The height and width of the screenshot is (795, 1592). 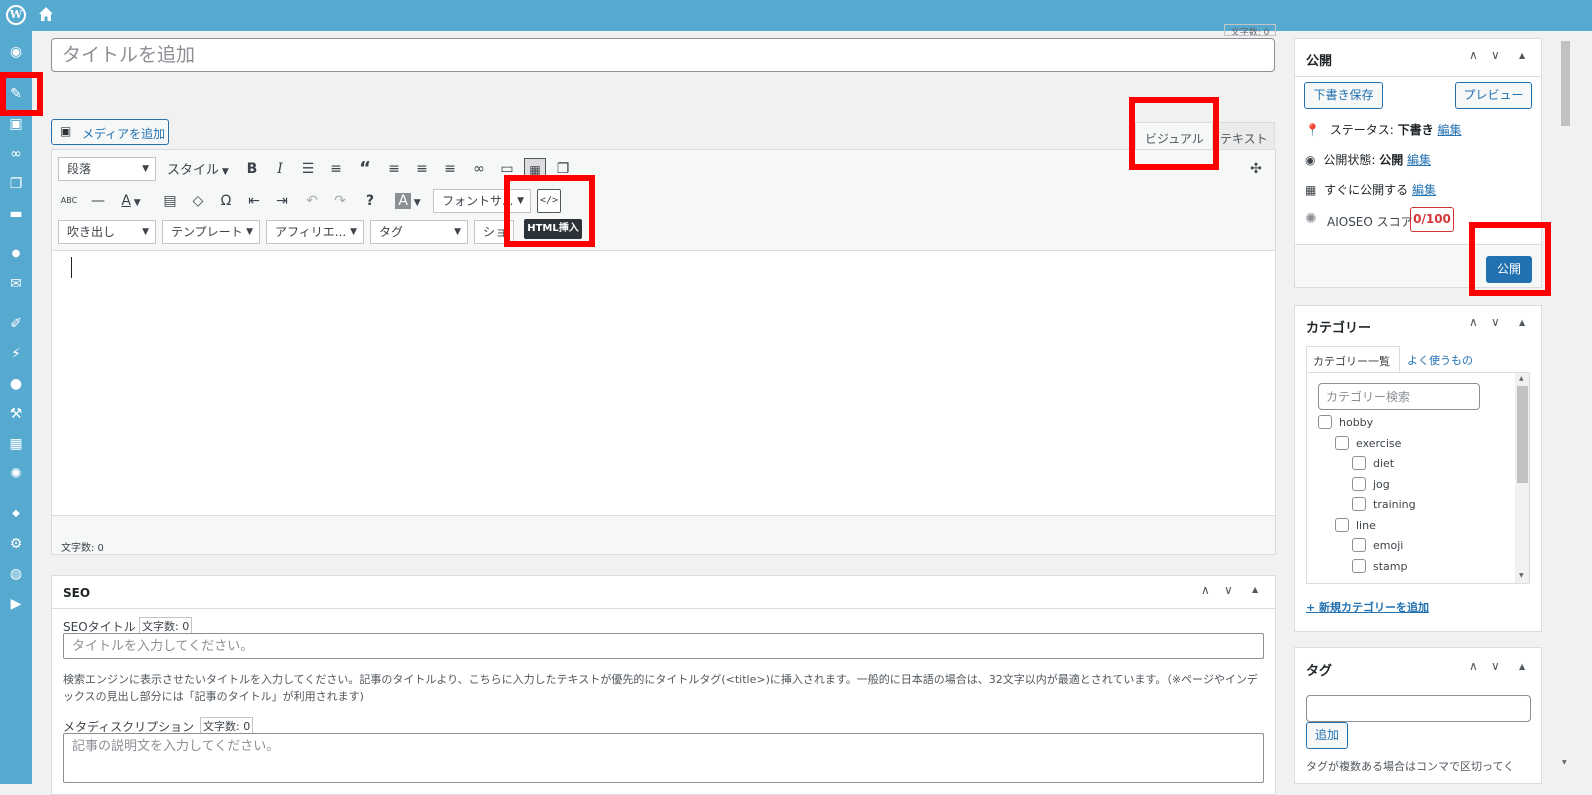 I want to click on play-icon: ▶, so click(x=16, y=604).